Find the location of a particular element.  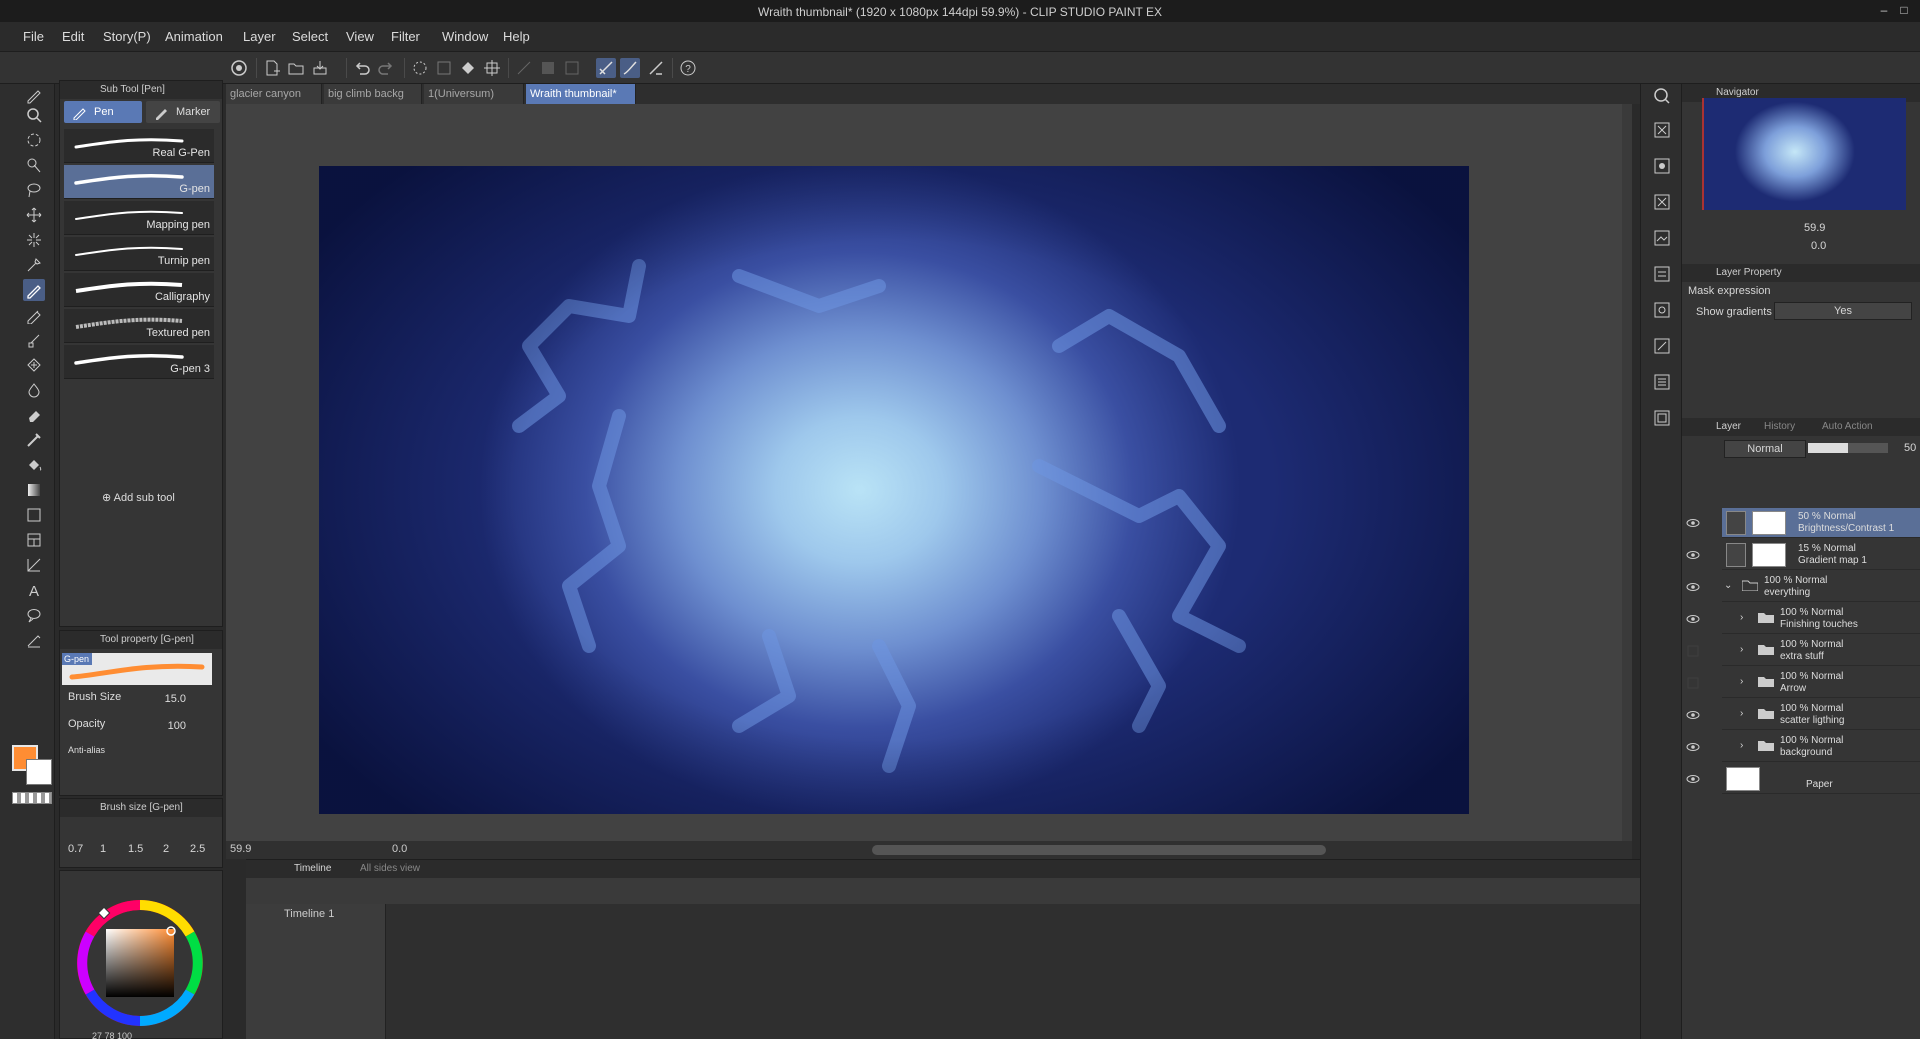

menu-select: Select is located at coordinates (310, 37).